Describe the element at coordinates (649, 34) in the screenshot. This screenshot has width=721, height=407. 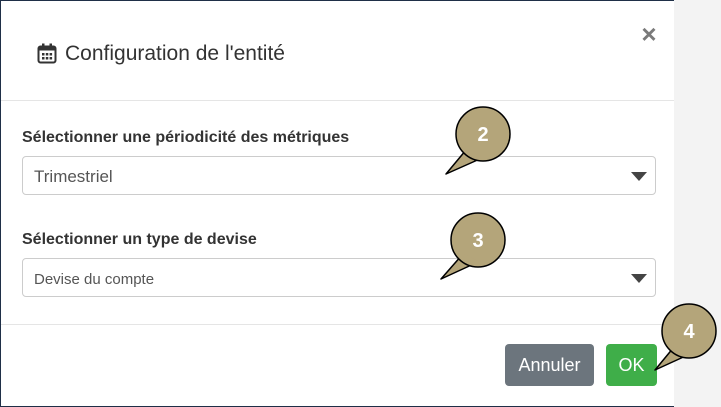
I see `close-icon: ×` at that location.